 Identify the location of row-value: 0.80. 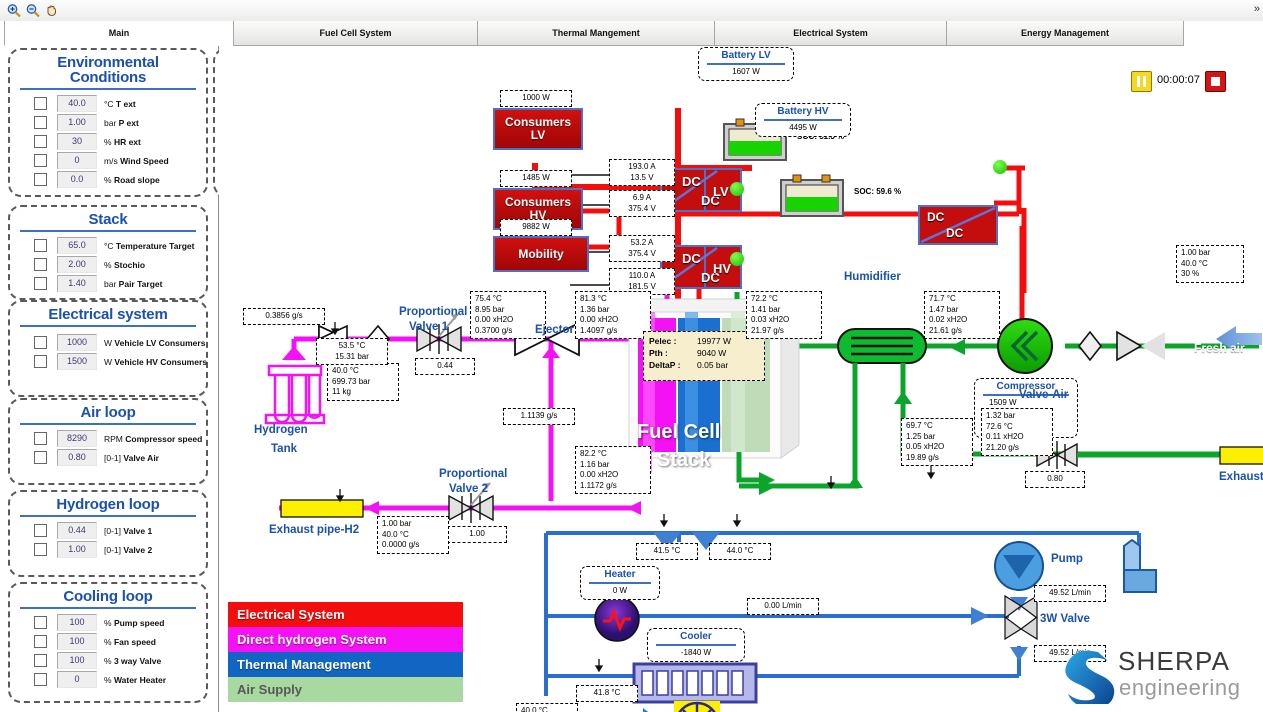
(77, 457).